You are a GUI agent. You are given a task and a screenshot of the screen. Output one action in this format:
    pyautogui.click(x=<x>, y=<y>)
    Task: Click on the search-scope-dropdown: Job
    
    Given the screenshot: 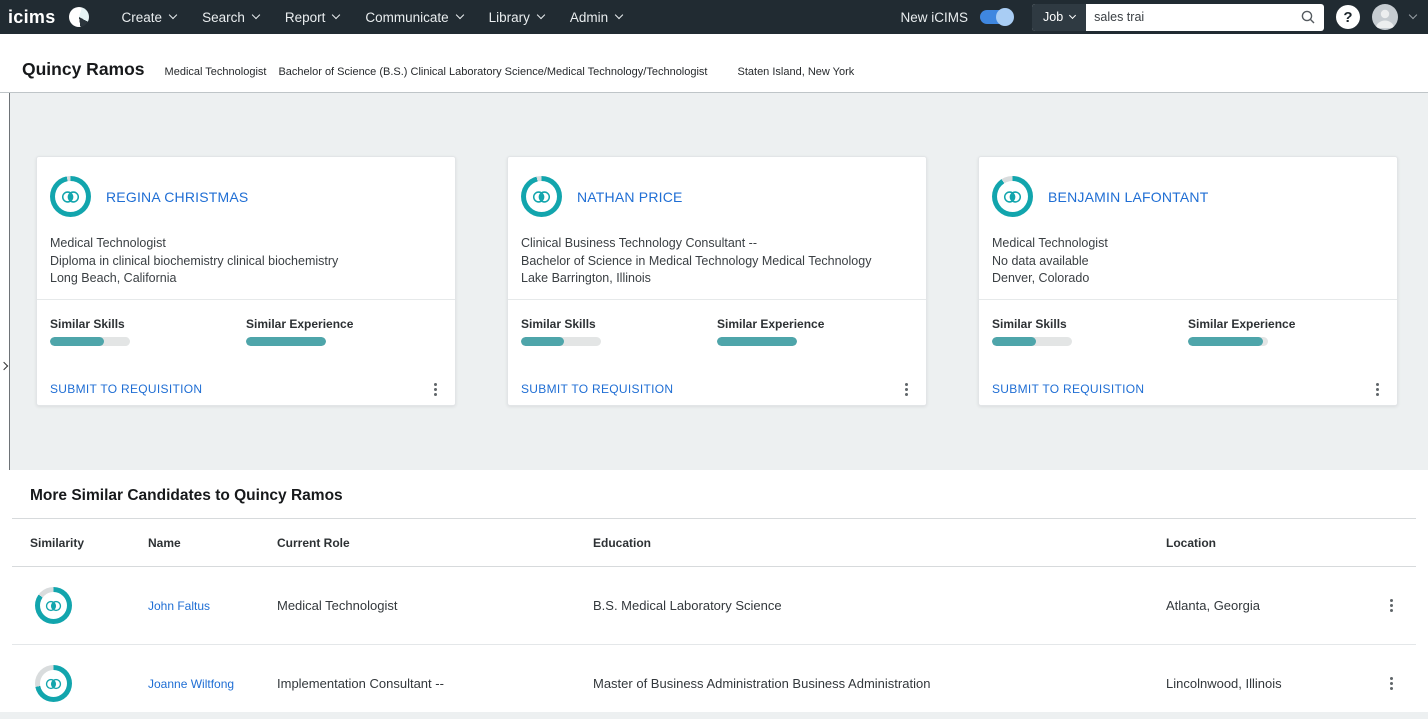 What is the action you would take?
    pyautogui.click(x=1059, y=17)
    